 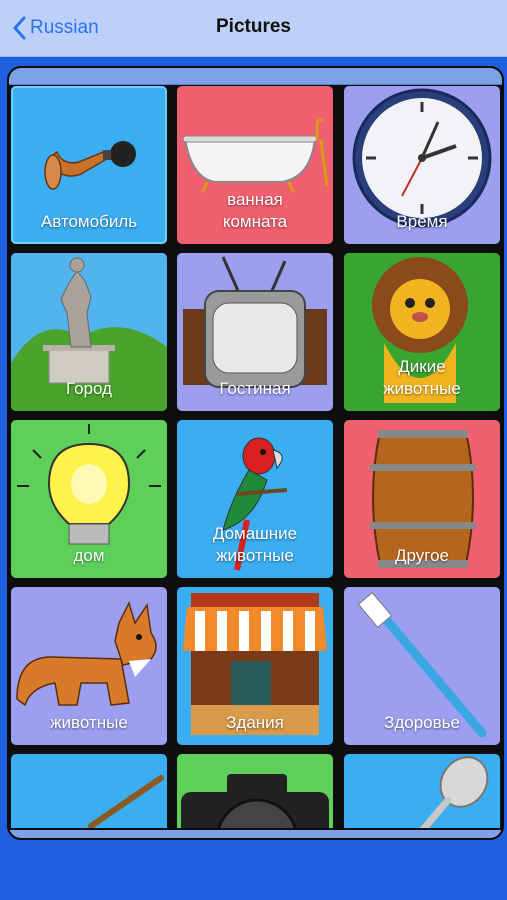 What do you see at coordinates (255, 499) in the screenshot?
I see `tile-domashnie-zhivotnye: Домашние животные` at bounding box center [255, 499].